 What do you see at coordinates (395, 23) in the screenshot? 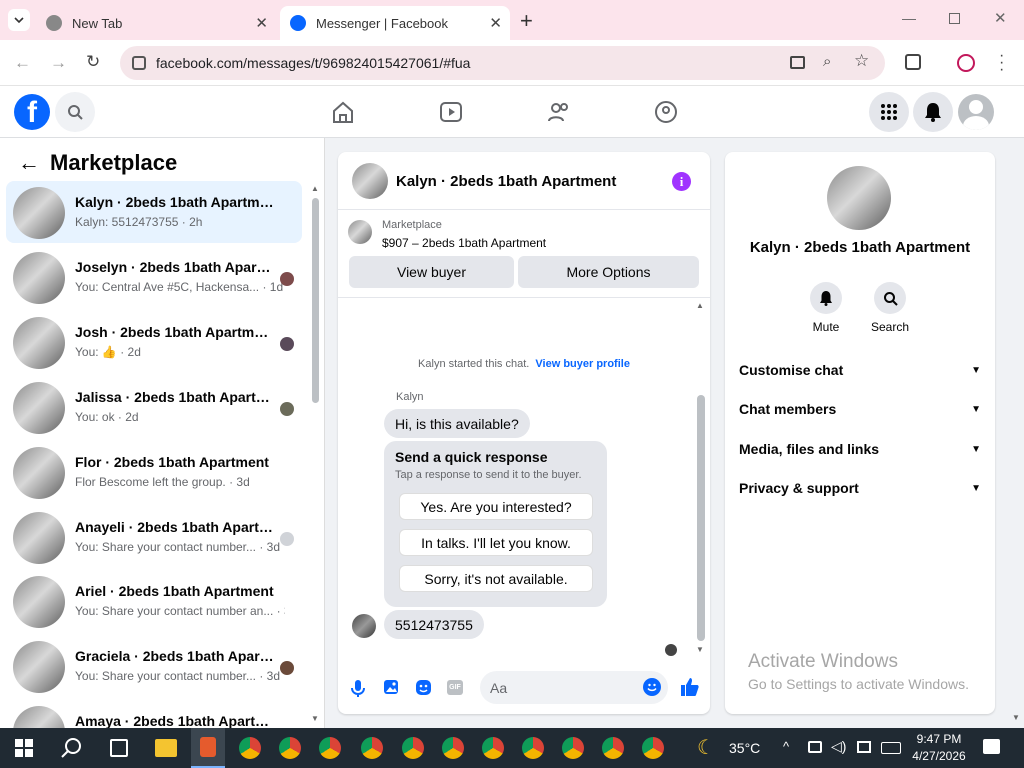
I see `tab-messenger: Messenger | Facebook ✕` at bounding box center [395, 23].